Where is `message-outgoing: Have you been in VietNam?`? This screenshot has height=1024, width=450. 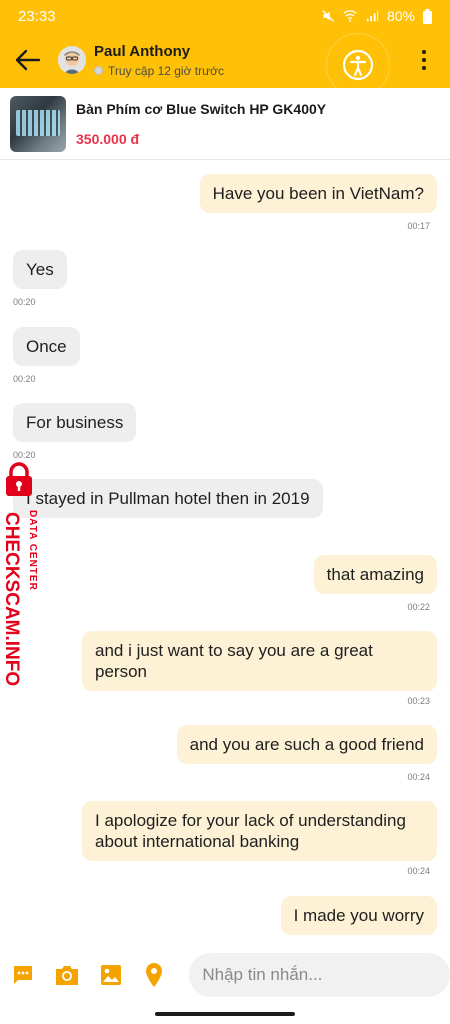 message-outgoing: Have you been in VietNam? is located at coordinates (318, 193).